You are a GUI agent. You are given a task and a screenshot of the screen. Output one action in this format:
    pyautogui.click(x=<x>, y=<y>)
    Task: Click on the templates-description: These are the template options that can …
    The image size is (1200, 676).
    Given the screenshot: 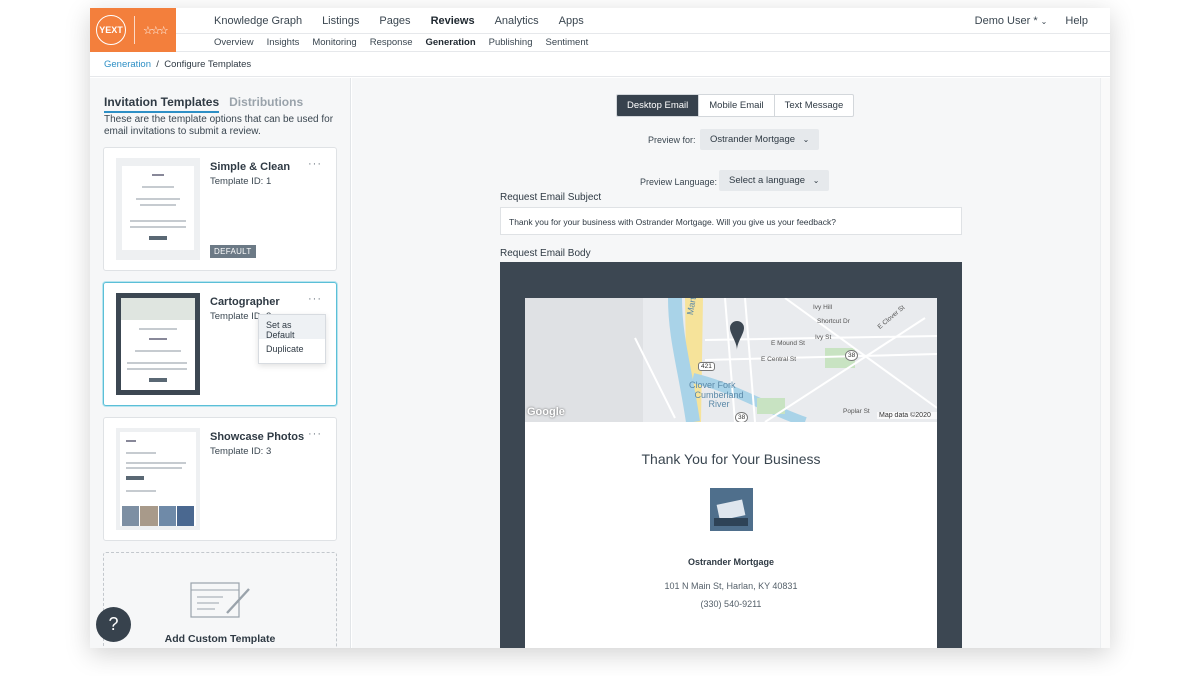 What is the action you would take?
    pyautogui.click(x=219, y=125)
    